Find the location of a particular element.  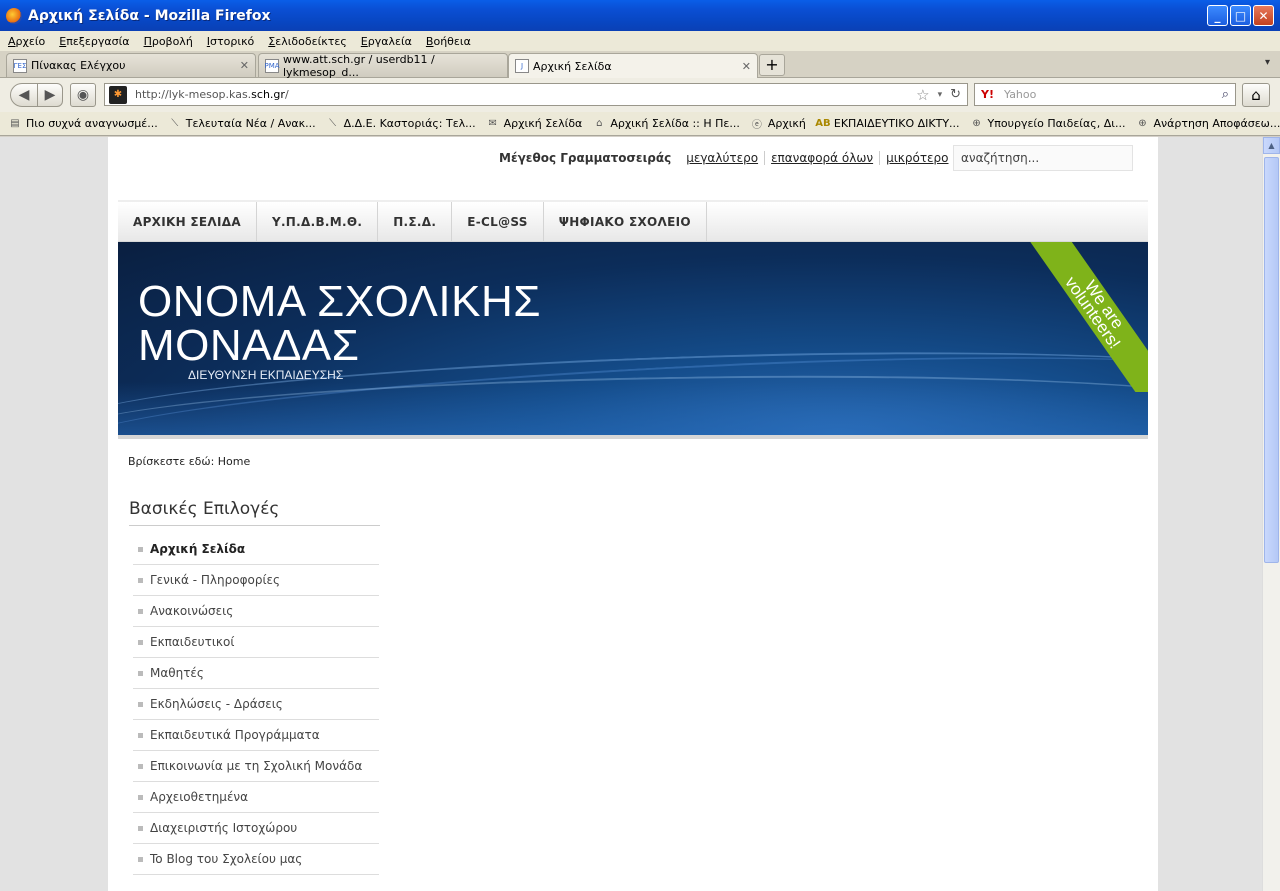

bookmark-item: ⓔ Αρχική is located at coordinates (778, 124).